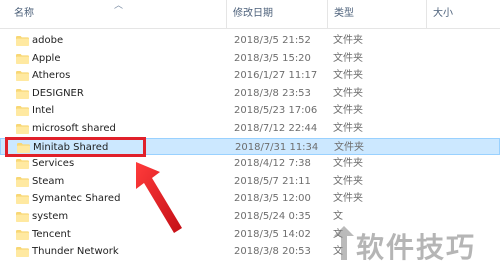 The width and height of the screenshot is (500, 279). Describe the element at coordinates (43, 111) in the screenshot. I see `file-name: Intel` at that location.